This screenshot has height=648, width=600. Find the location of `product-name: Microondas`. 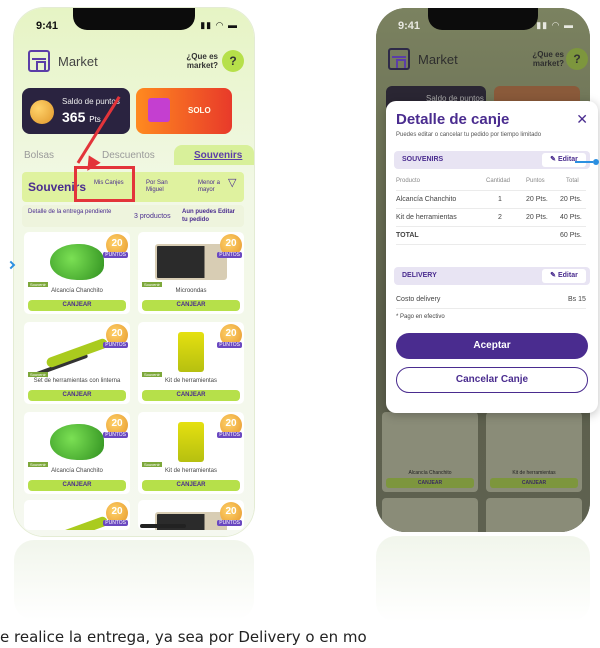

product-name: Microondas is located at coordinates (191, 291).